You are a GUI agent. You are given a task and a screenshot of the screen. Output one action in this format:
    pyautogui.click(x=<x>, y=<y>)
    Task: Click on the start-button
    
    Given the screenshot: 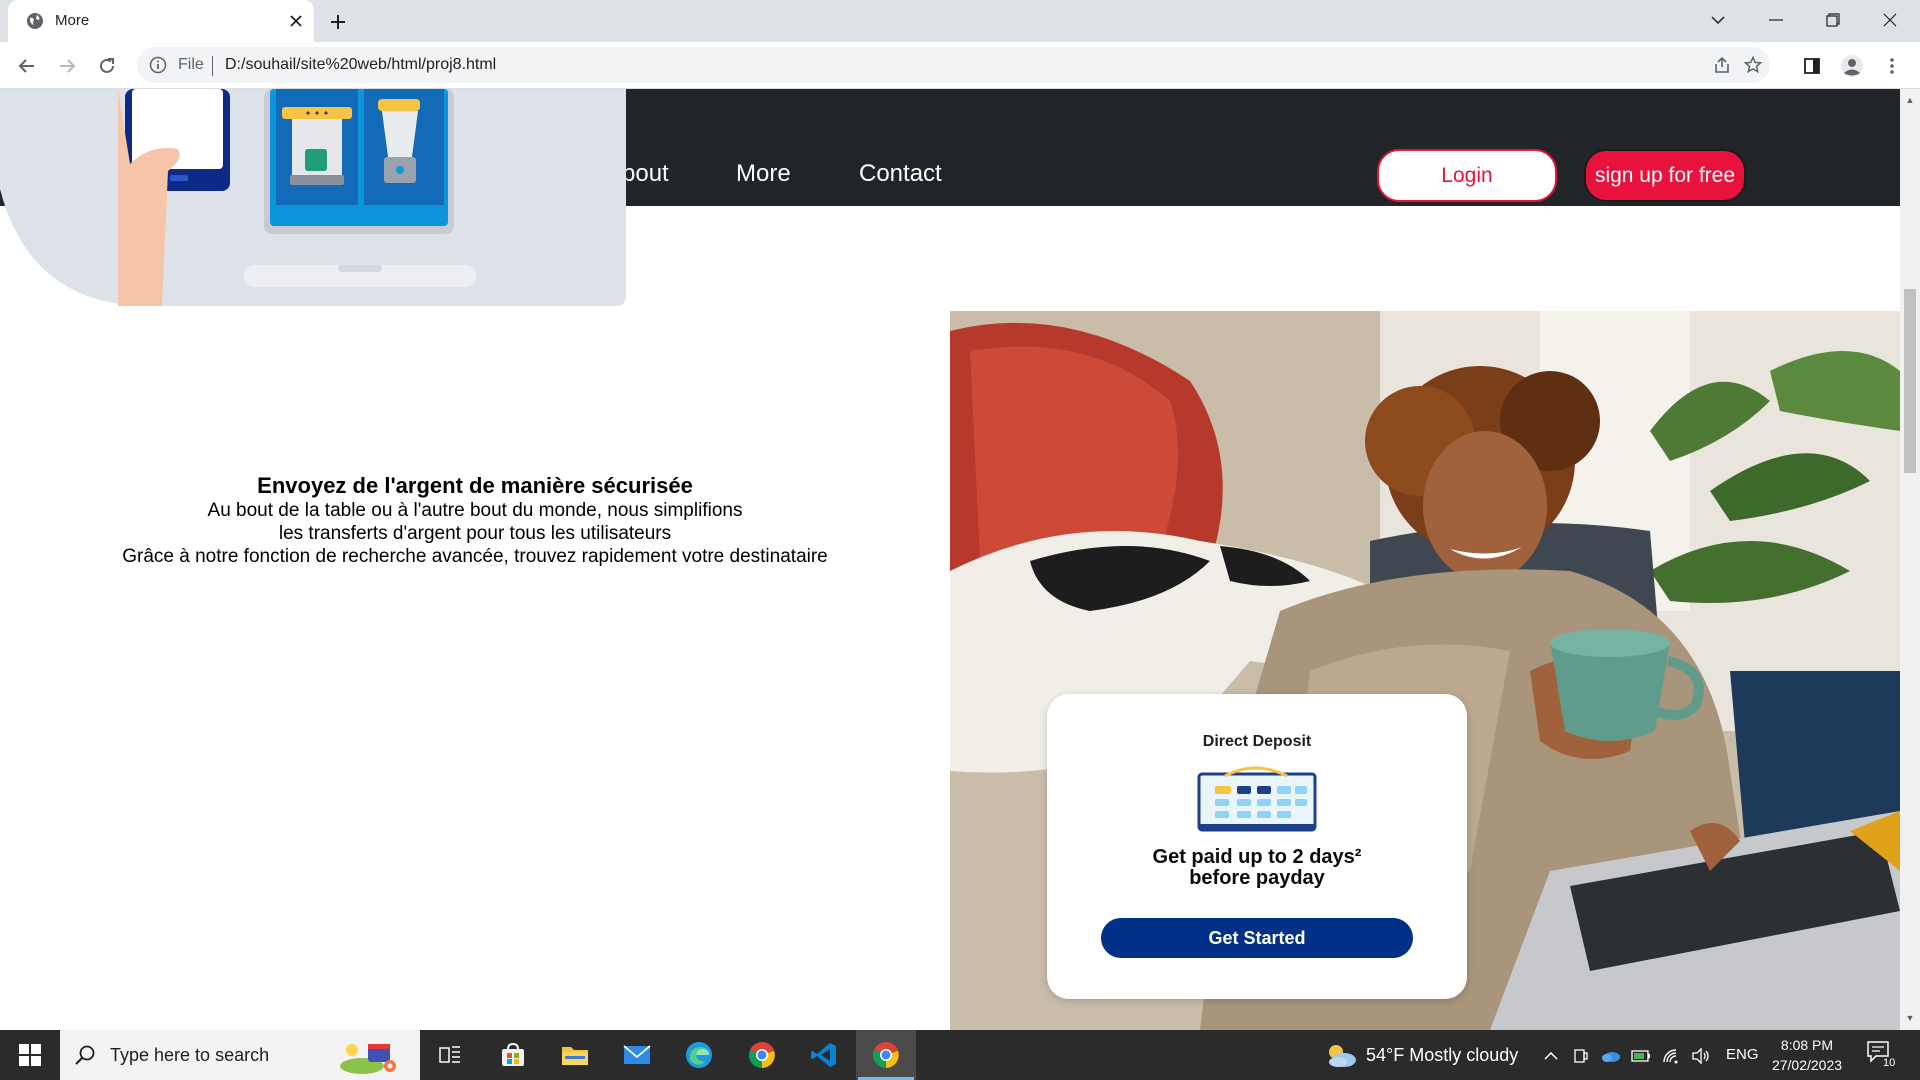 What is the action you would take?
    pyautogui.click(x=30, y=1055)
    